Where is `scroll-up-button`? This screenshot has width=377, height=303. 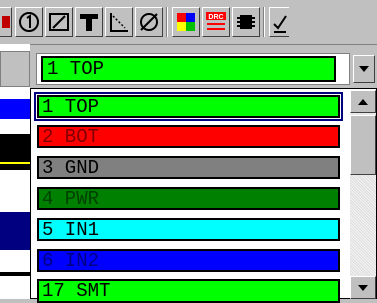 scroll-up-button is located at coordinates (363, 101).